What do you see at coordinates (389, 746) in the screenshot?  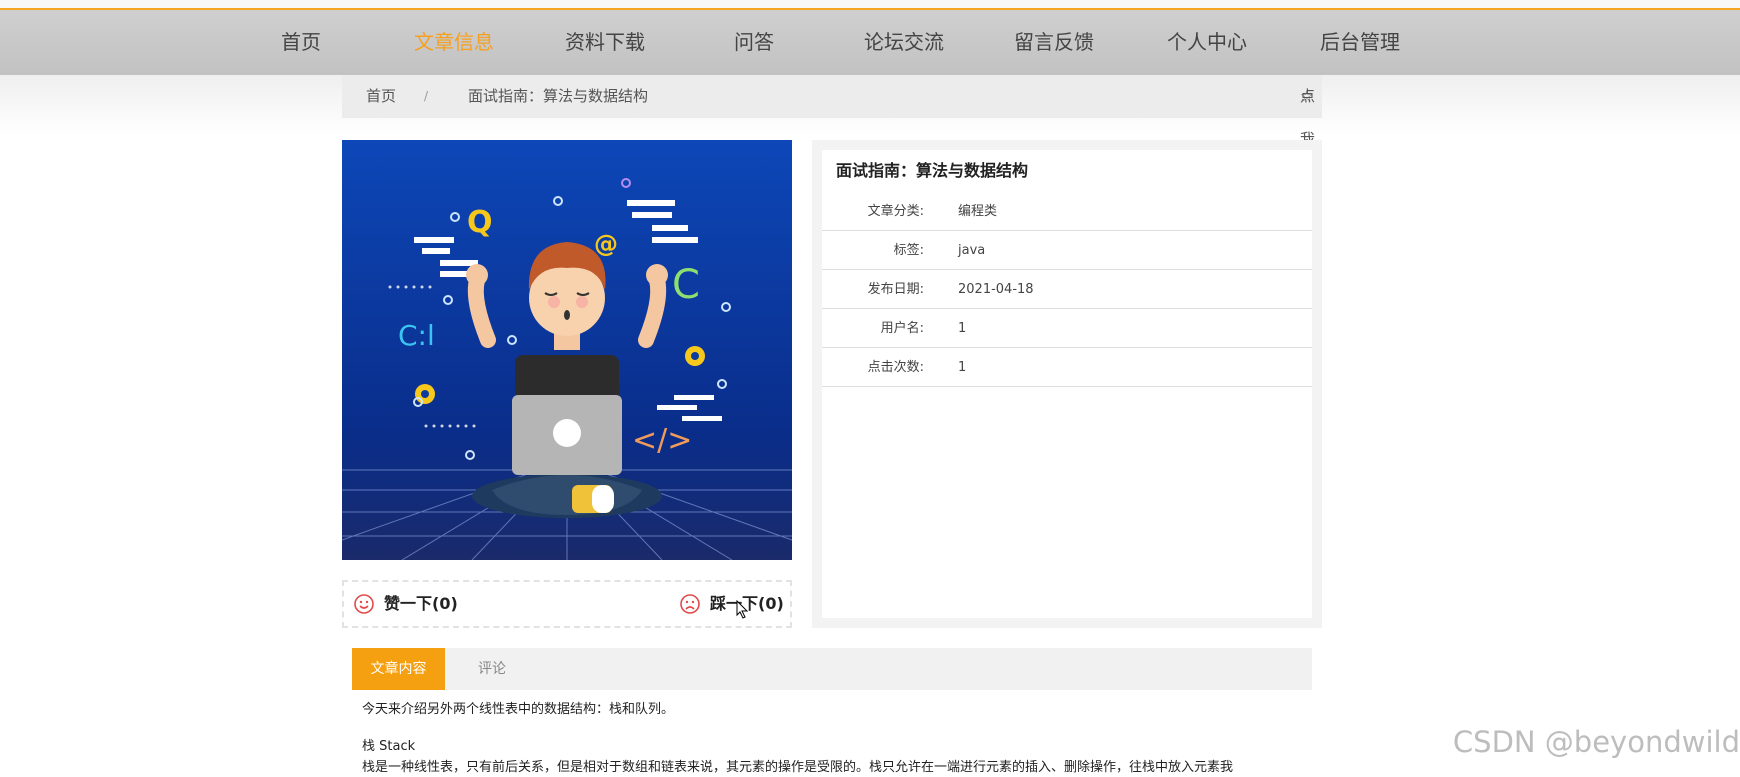 I see `article-heading: 栈 Stack` at bounding box center [389, 746].